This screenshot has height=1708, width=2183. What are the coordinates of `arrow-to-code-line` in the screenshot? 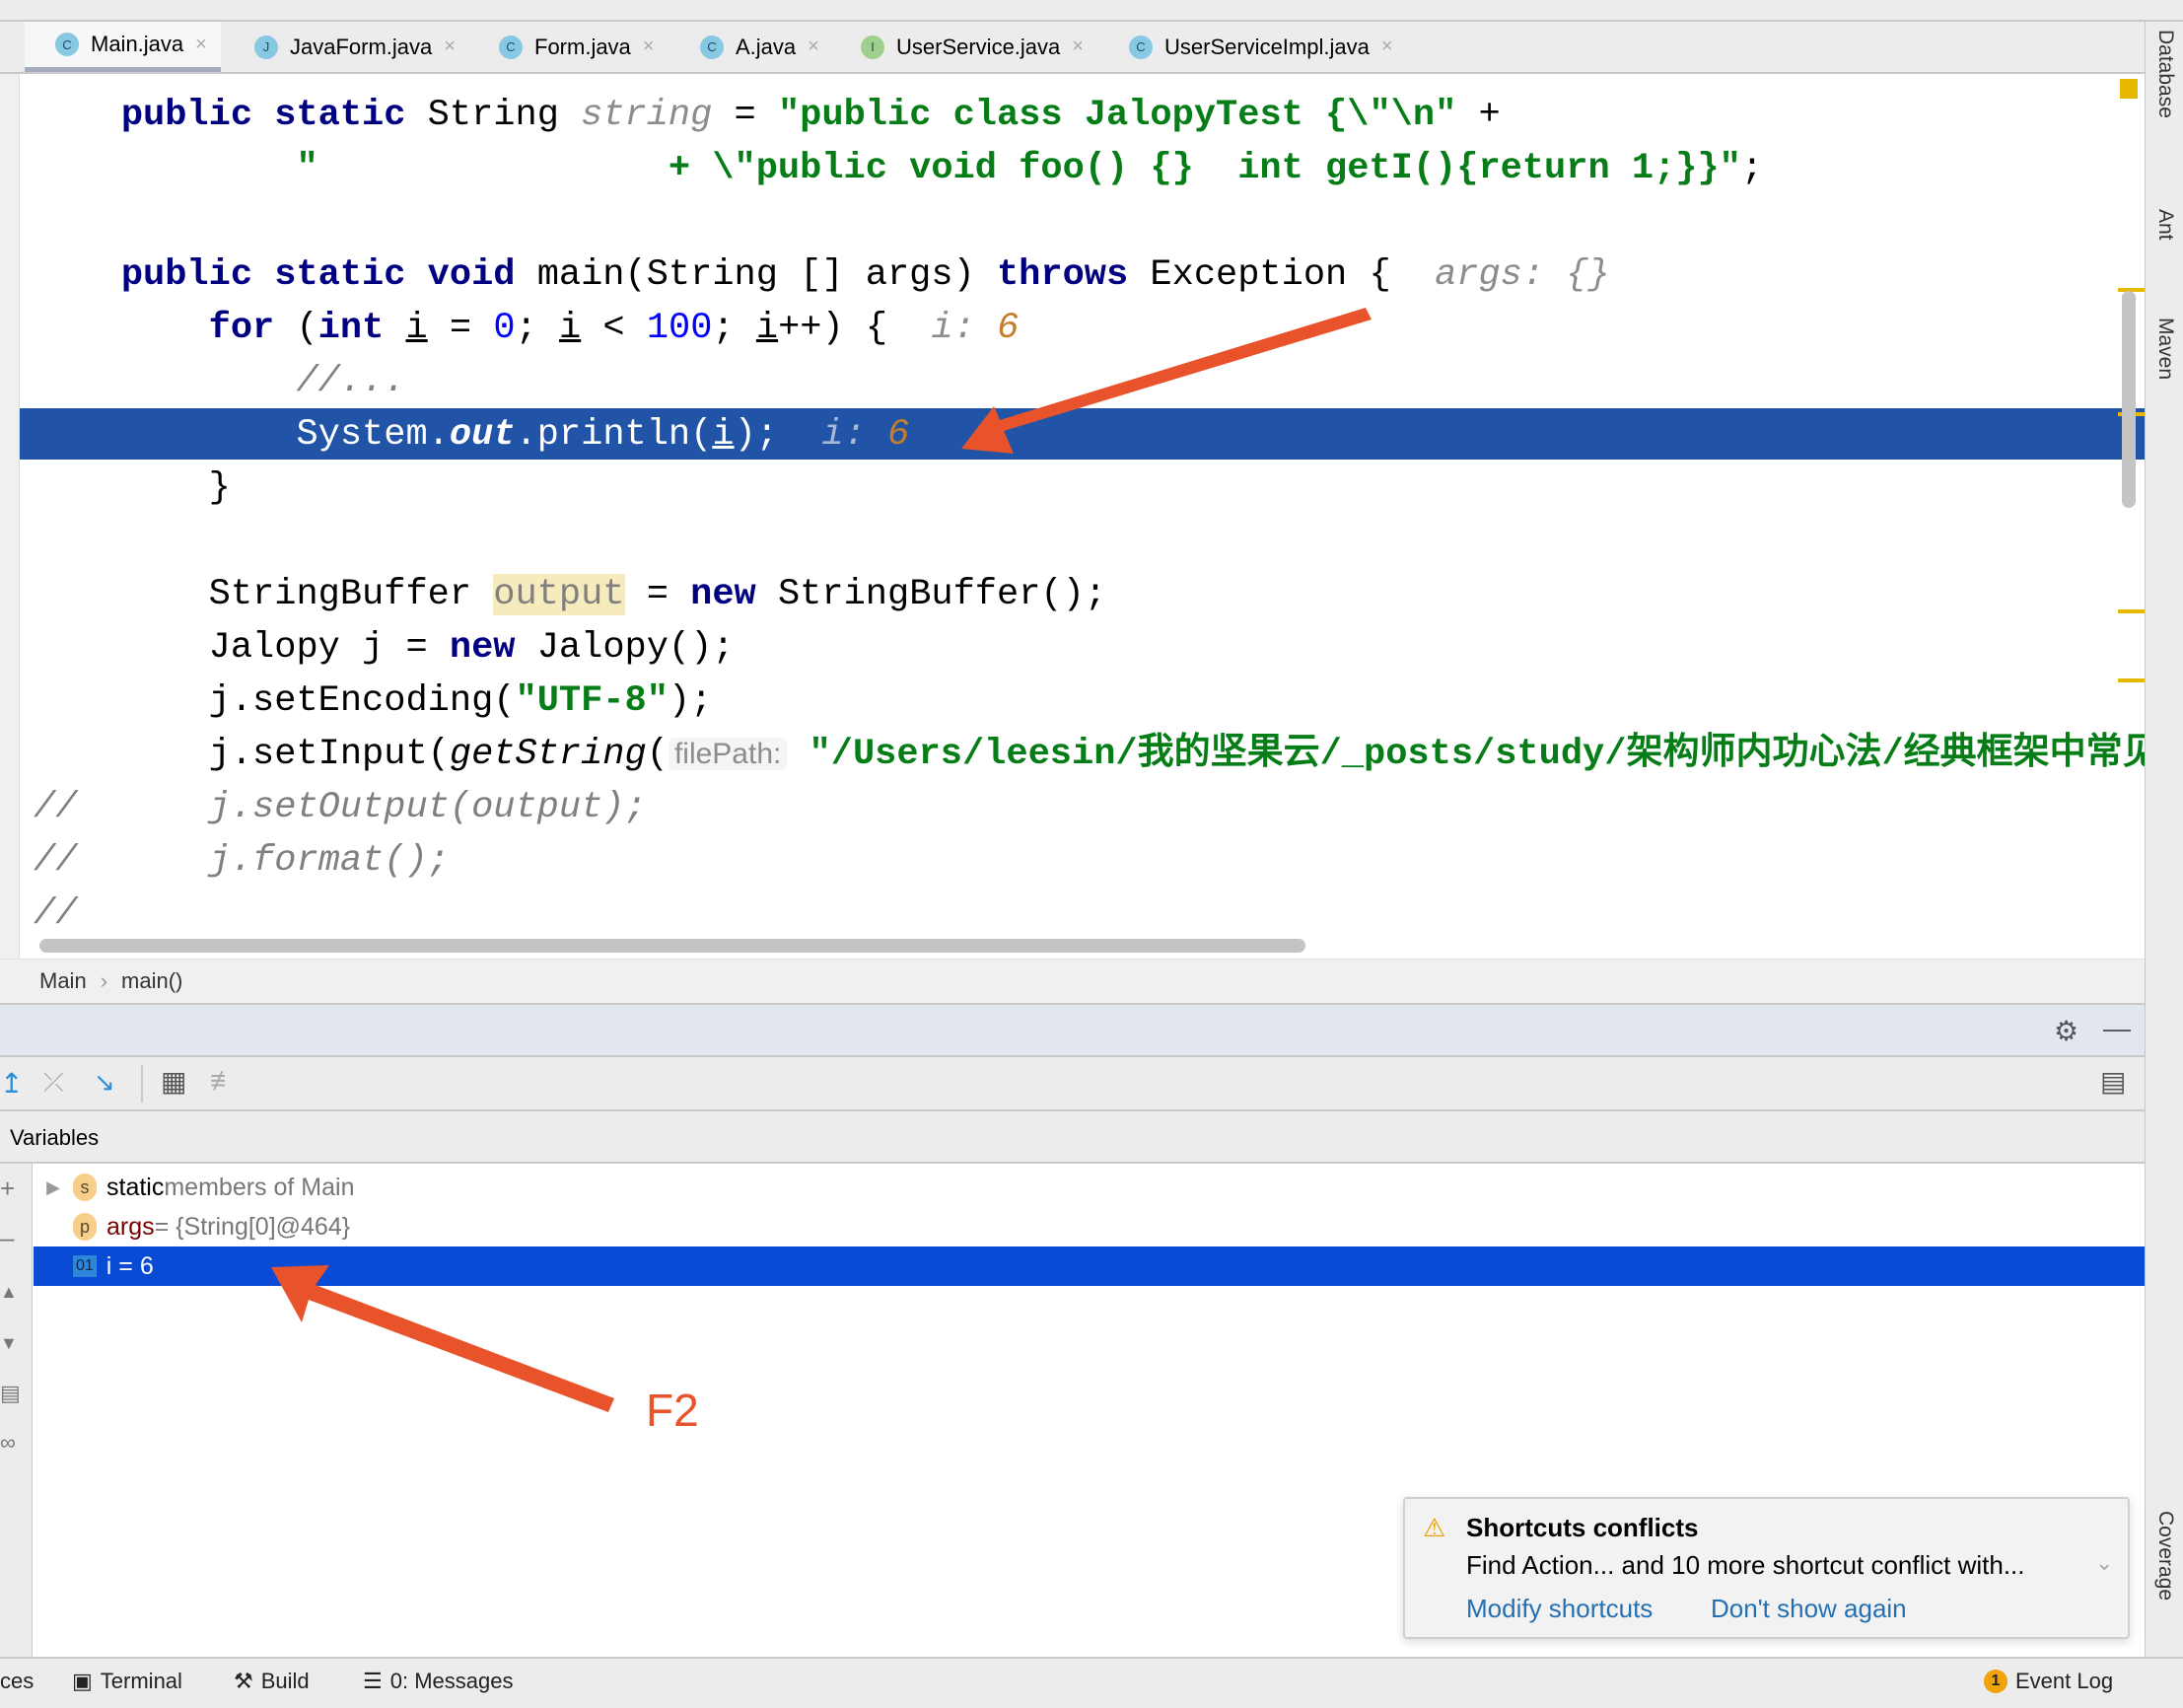 It's located at (1166, 381).